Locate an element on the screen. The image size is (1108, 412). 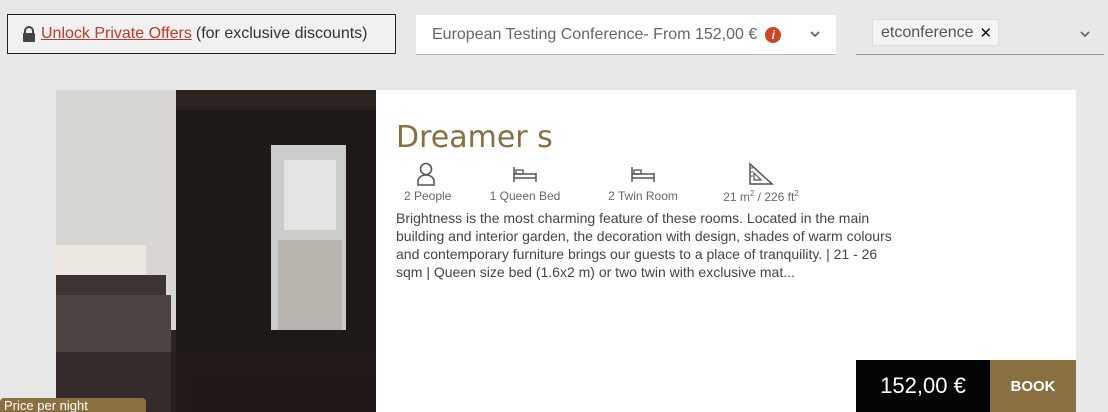
area-sqft-exp: 2 is located at coordinates (796, 193).